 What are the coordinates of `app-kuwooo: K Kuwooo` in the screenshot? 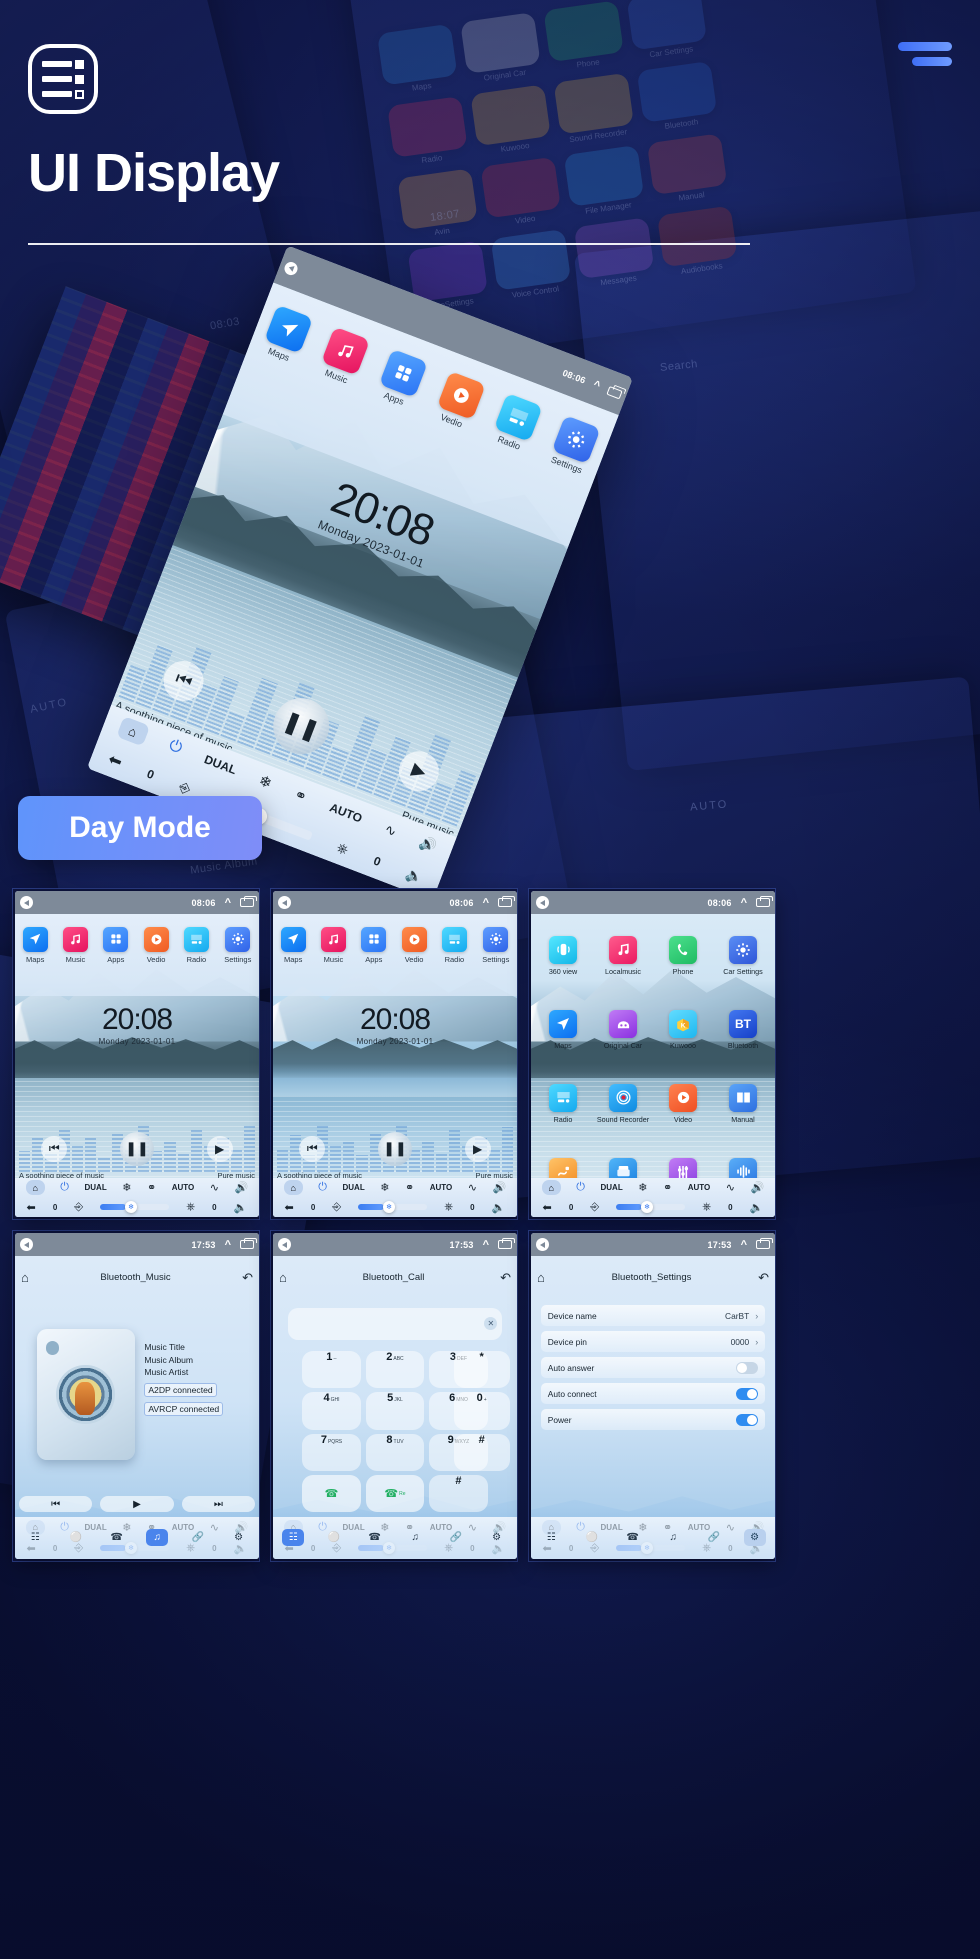 It's located at (683, 1030).